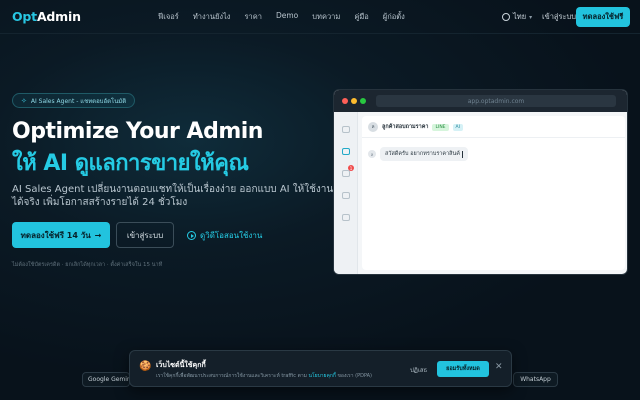 The width and height of the screenshot is (640, 400). I want to click on chat-title: ลูกค้าสอบถามราคา, so click(405, 127).